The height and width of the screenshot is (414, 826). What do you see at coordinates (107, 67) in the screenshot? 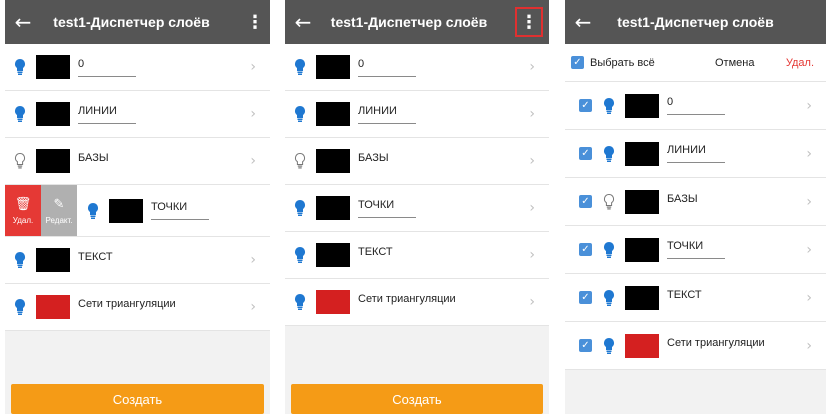
I see `layer-name: 0` at bounding box center [107, 67].